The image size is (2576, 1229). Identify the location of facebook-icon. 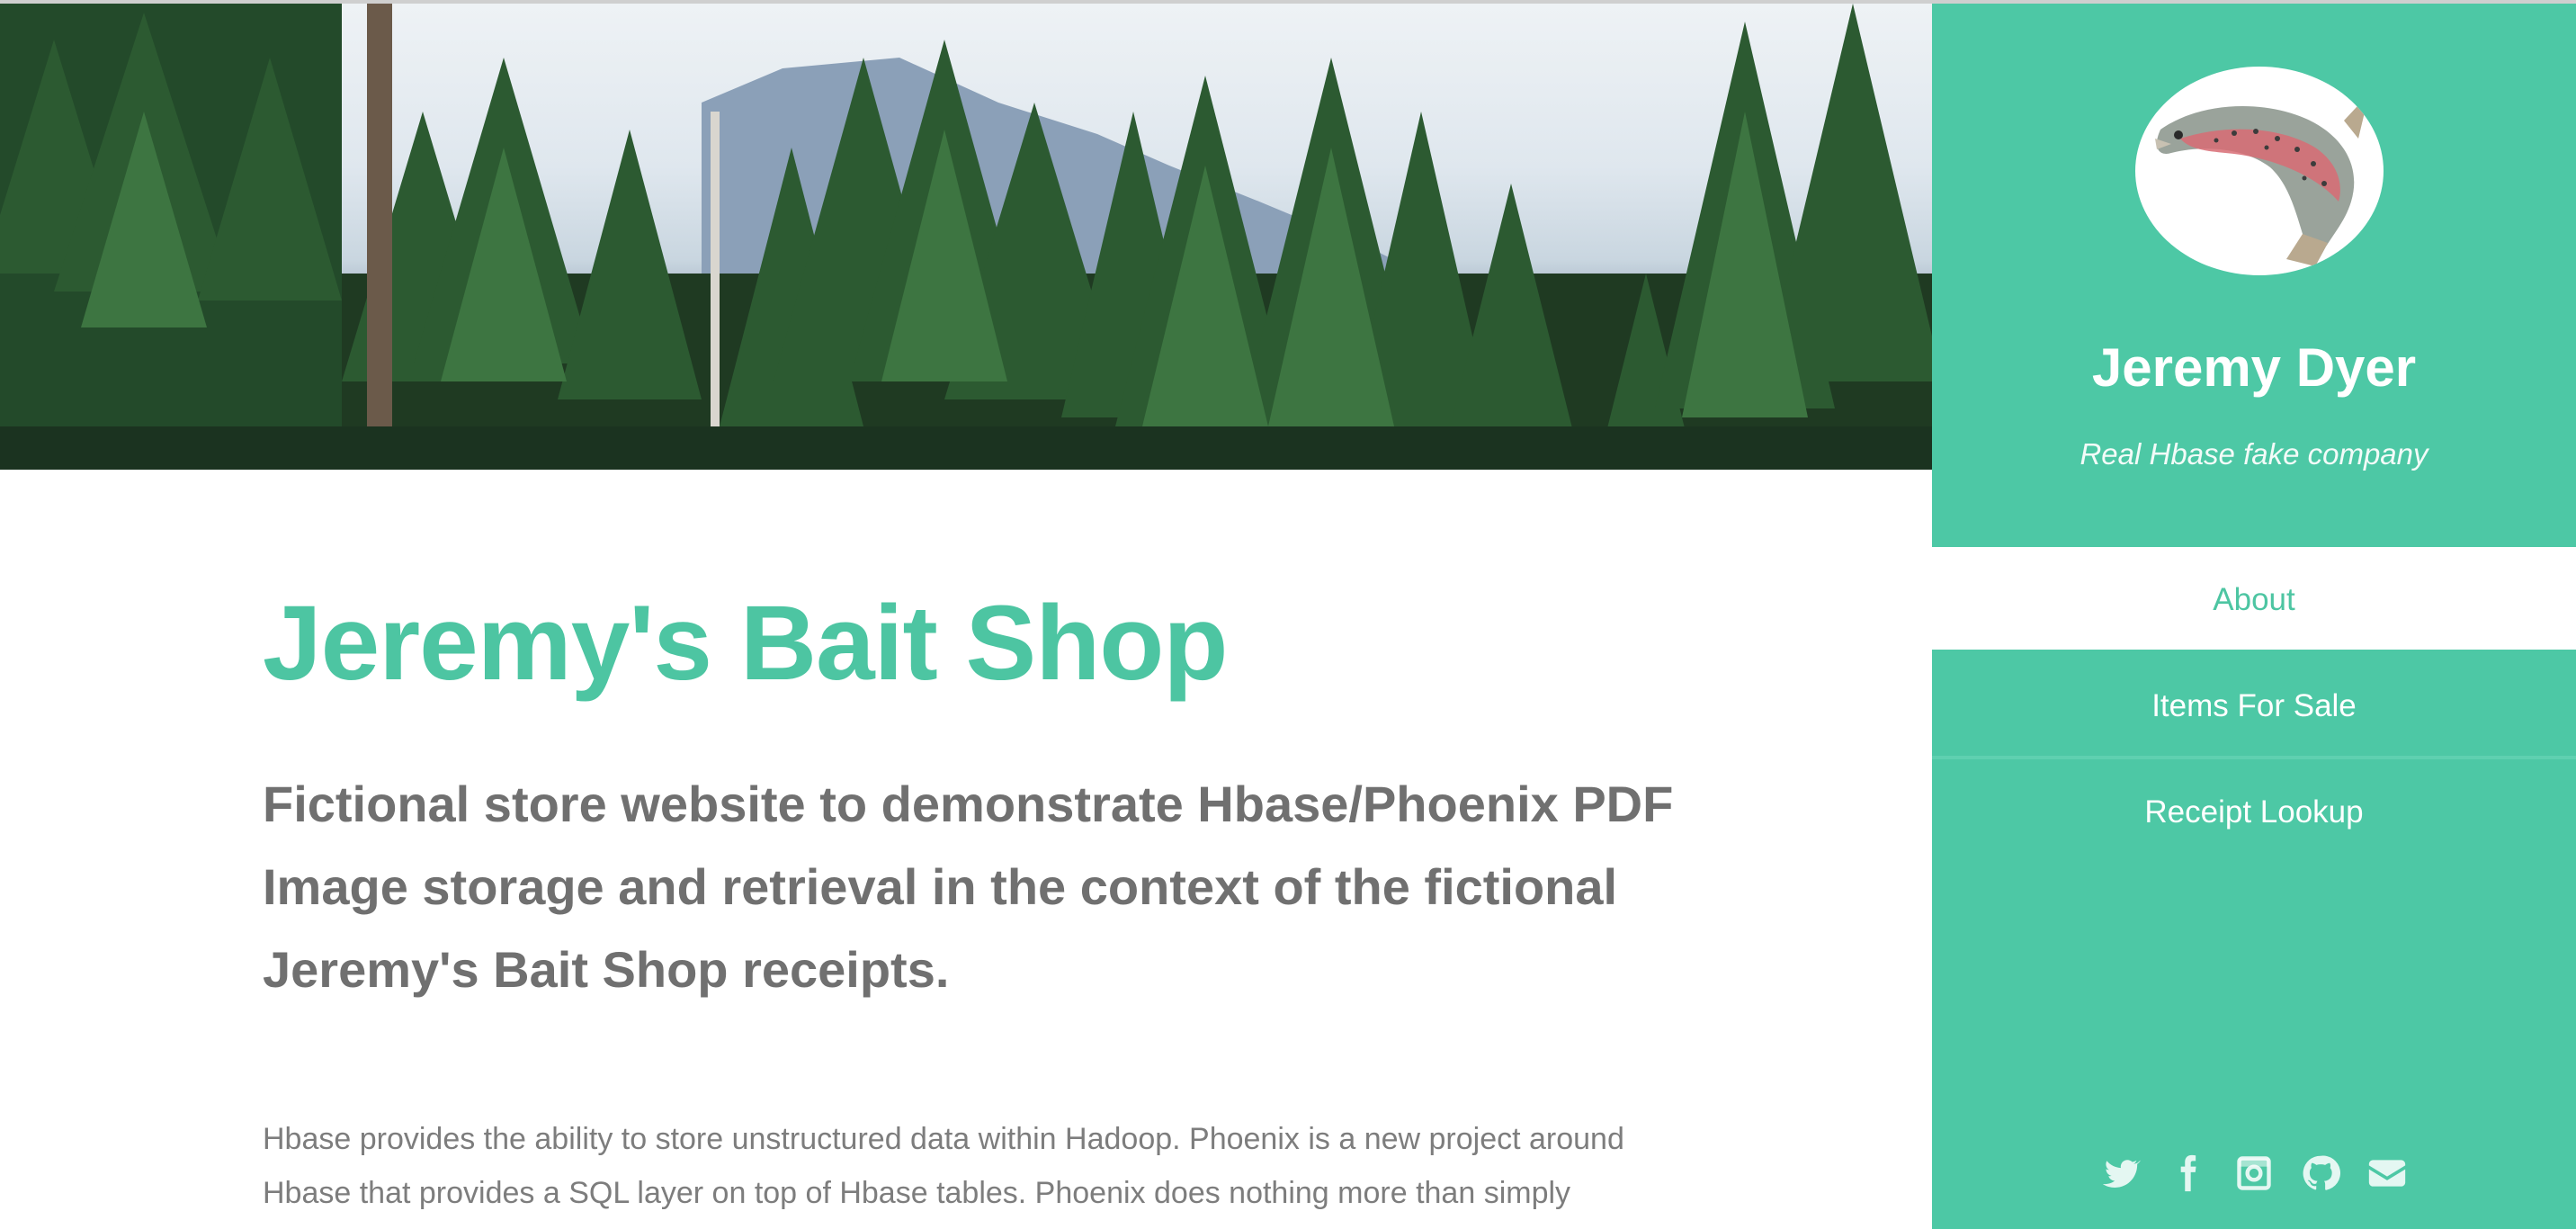
(2187, 1173).